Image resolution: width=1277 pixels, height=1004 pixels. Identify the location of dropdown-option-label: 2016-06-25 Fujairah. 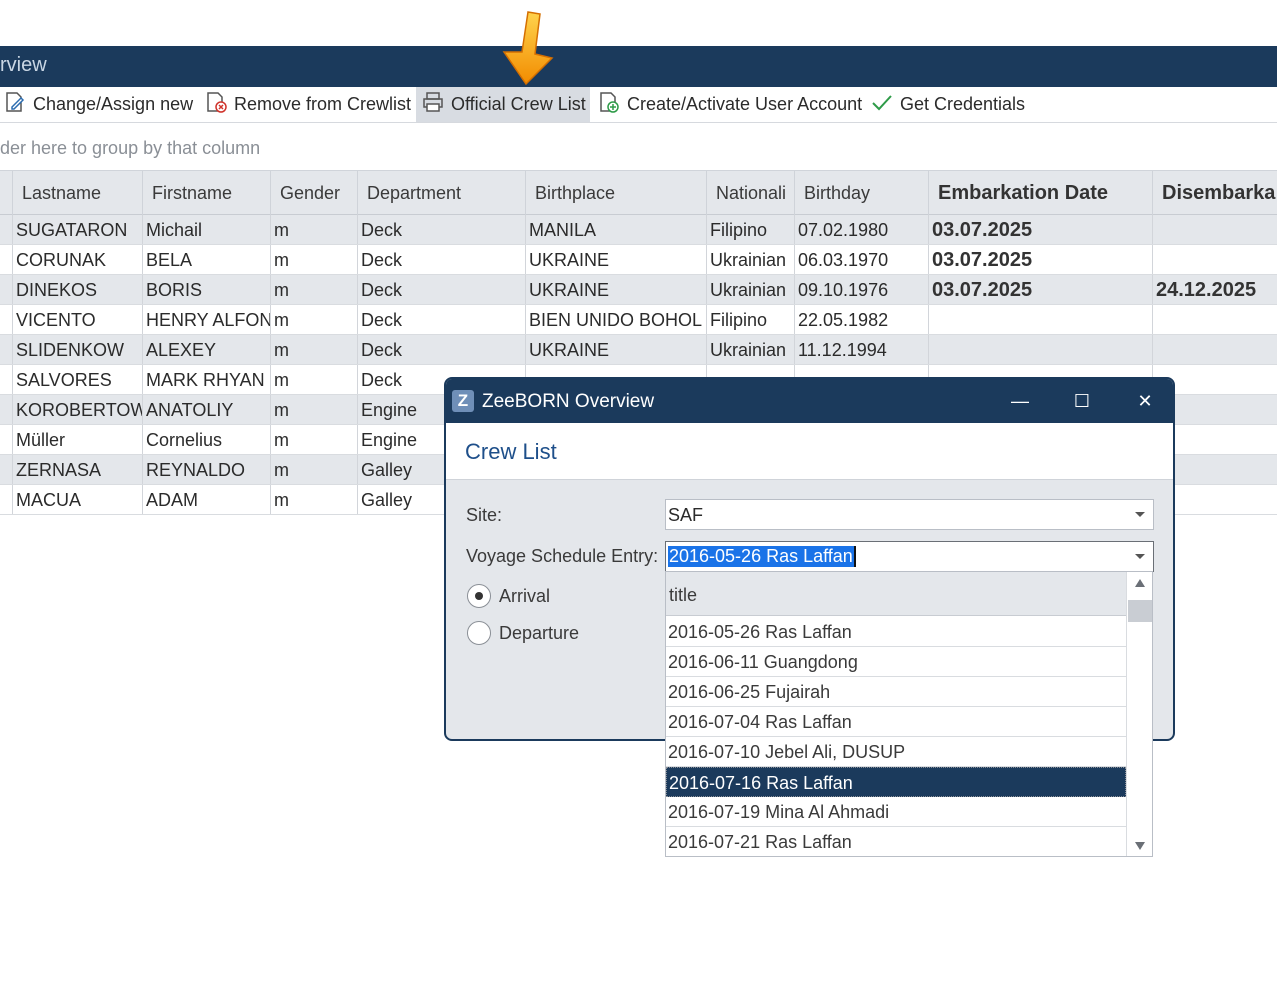
(749, 692).